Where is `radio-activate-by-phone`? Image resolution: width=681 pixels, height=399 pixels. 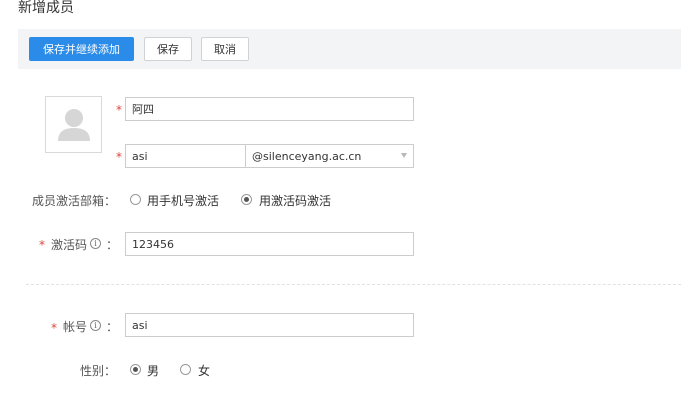 radio-activate-by-phone is located at coordinates (135, 199).